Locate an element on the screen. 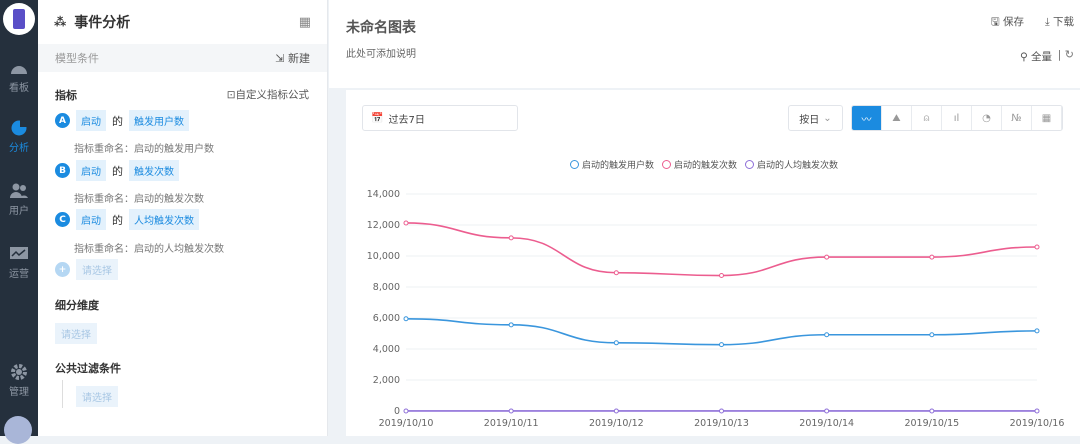 This screenshot has width=1080, height=444. download-label: 下载 is located at coordinates (1063, 22).